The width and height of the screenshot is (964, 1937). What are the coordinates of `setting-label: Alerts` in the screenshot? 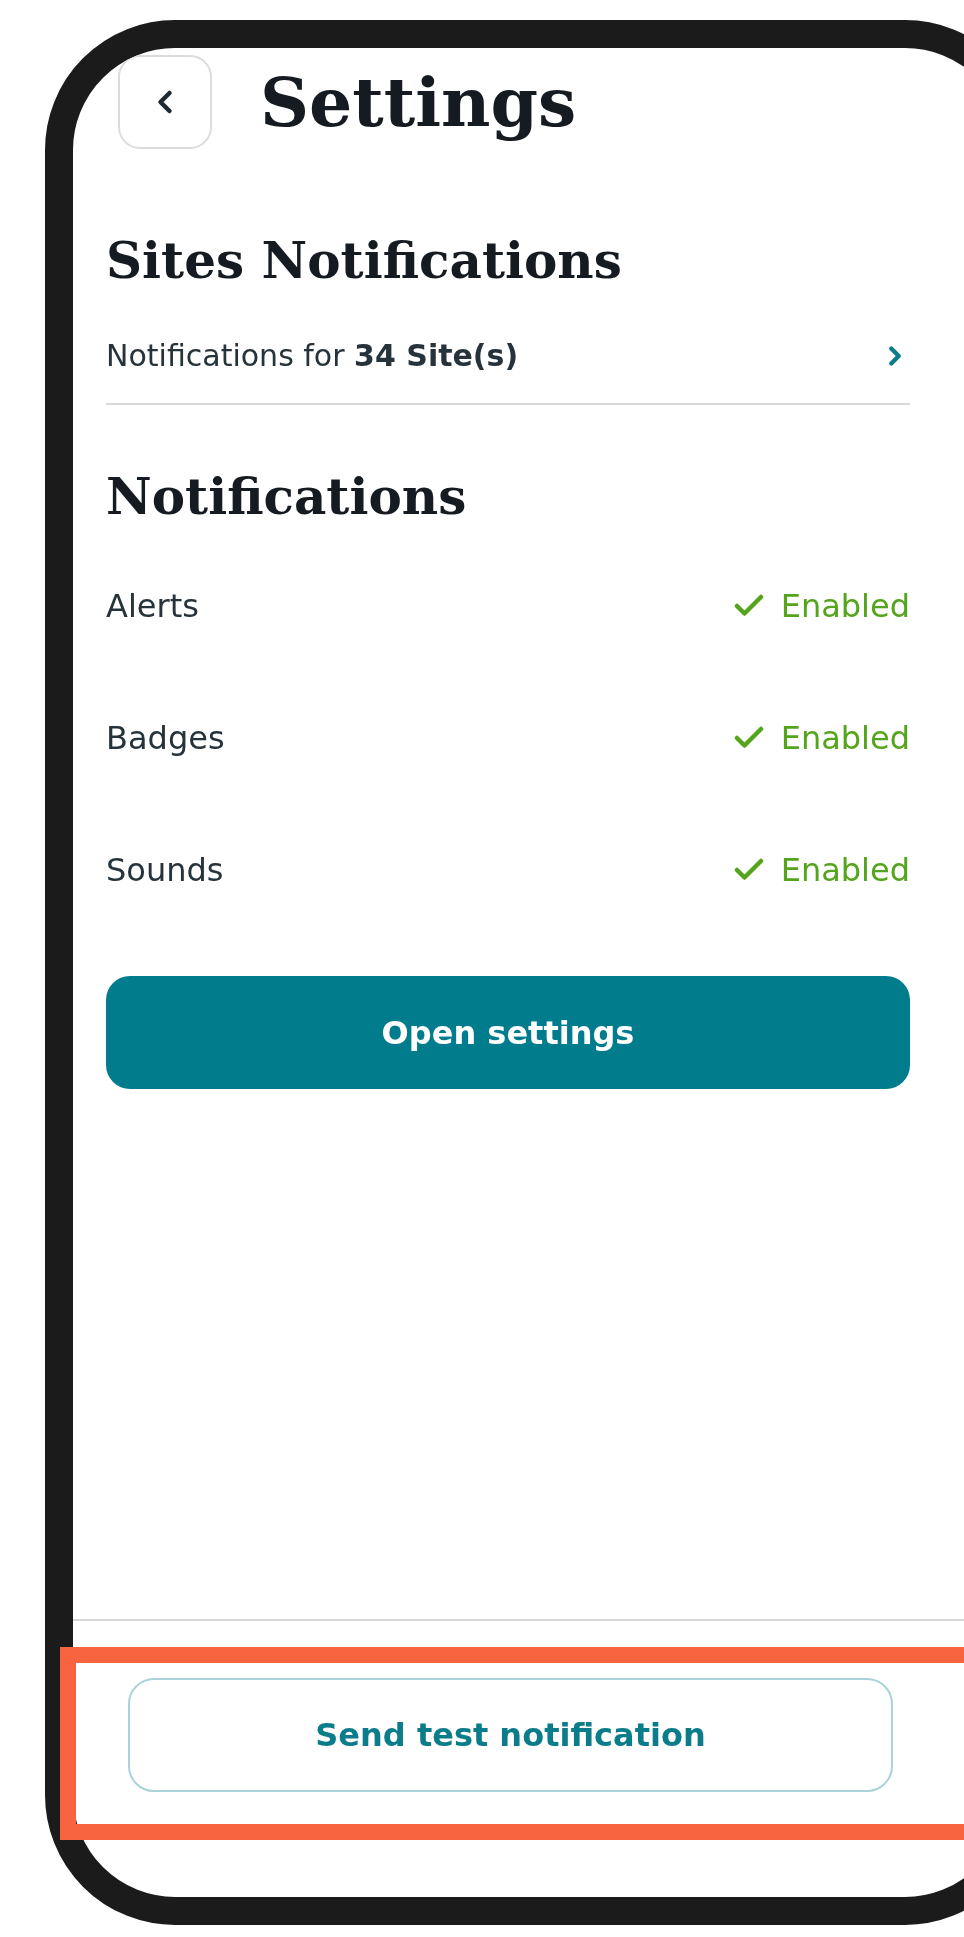 It's located at (152, 606).